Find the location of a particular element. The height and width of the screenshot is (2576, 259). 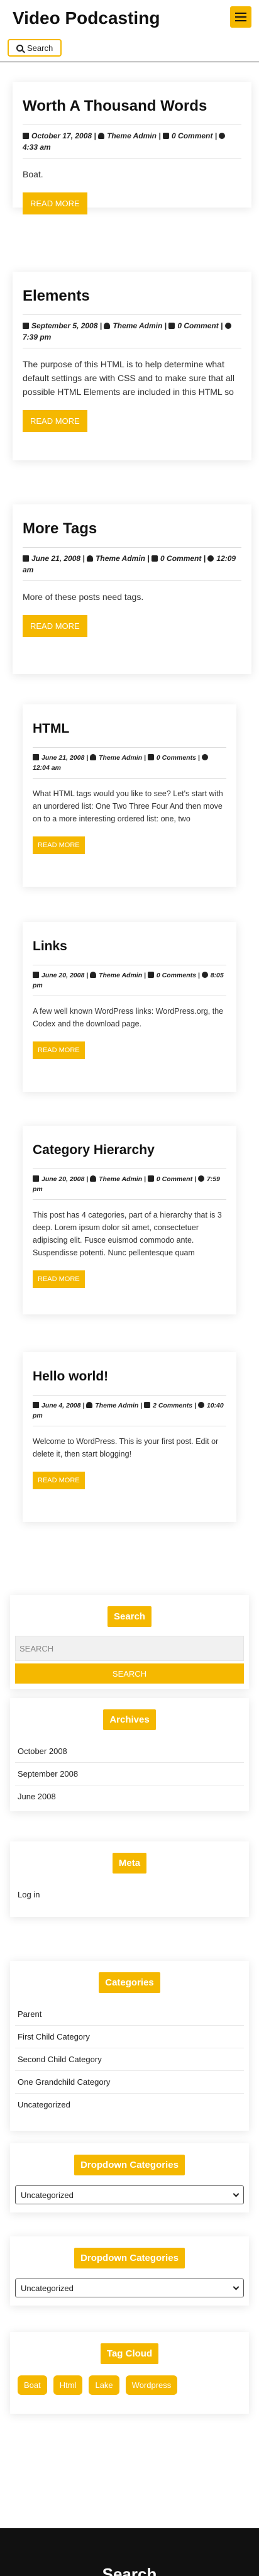

search-icon is located at coordinates (19, 48).